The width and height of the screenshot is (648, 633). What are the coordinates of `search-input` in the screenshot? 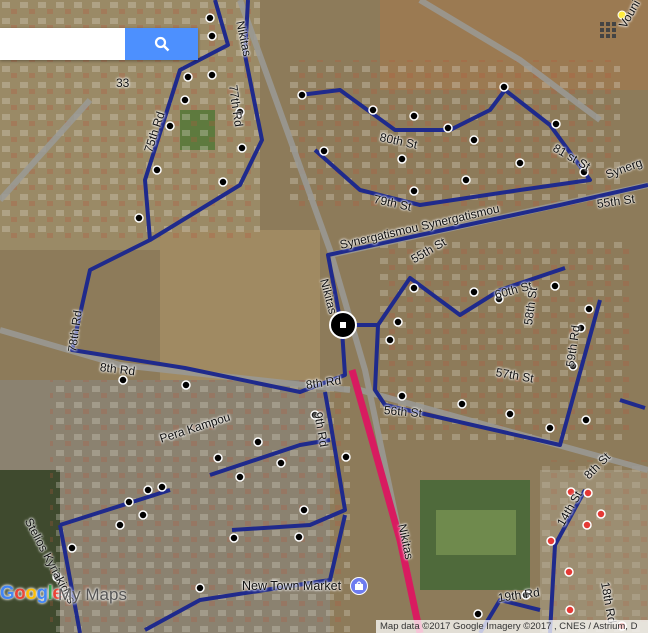 It's located at (62, 44).